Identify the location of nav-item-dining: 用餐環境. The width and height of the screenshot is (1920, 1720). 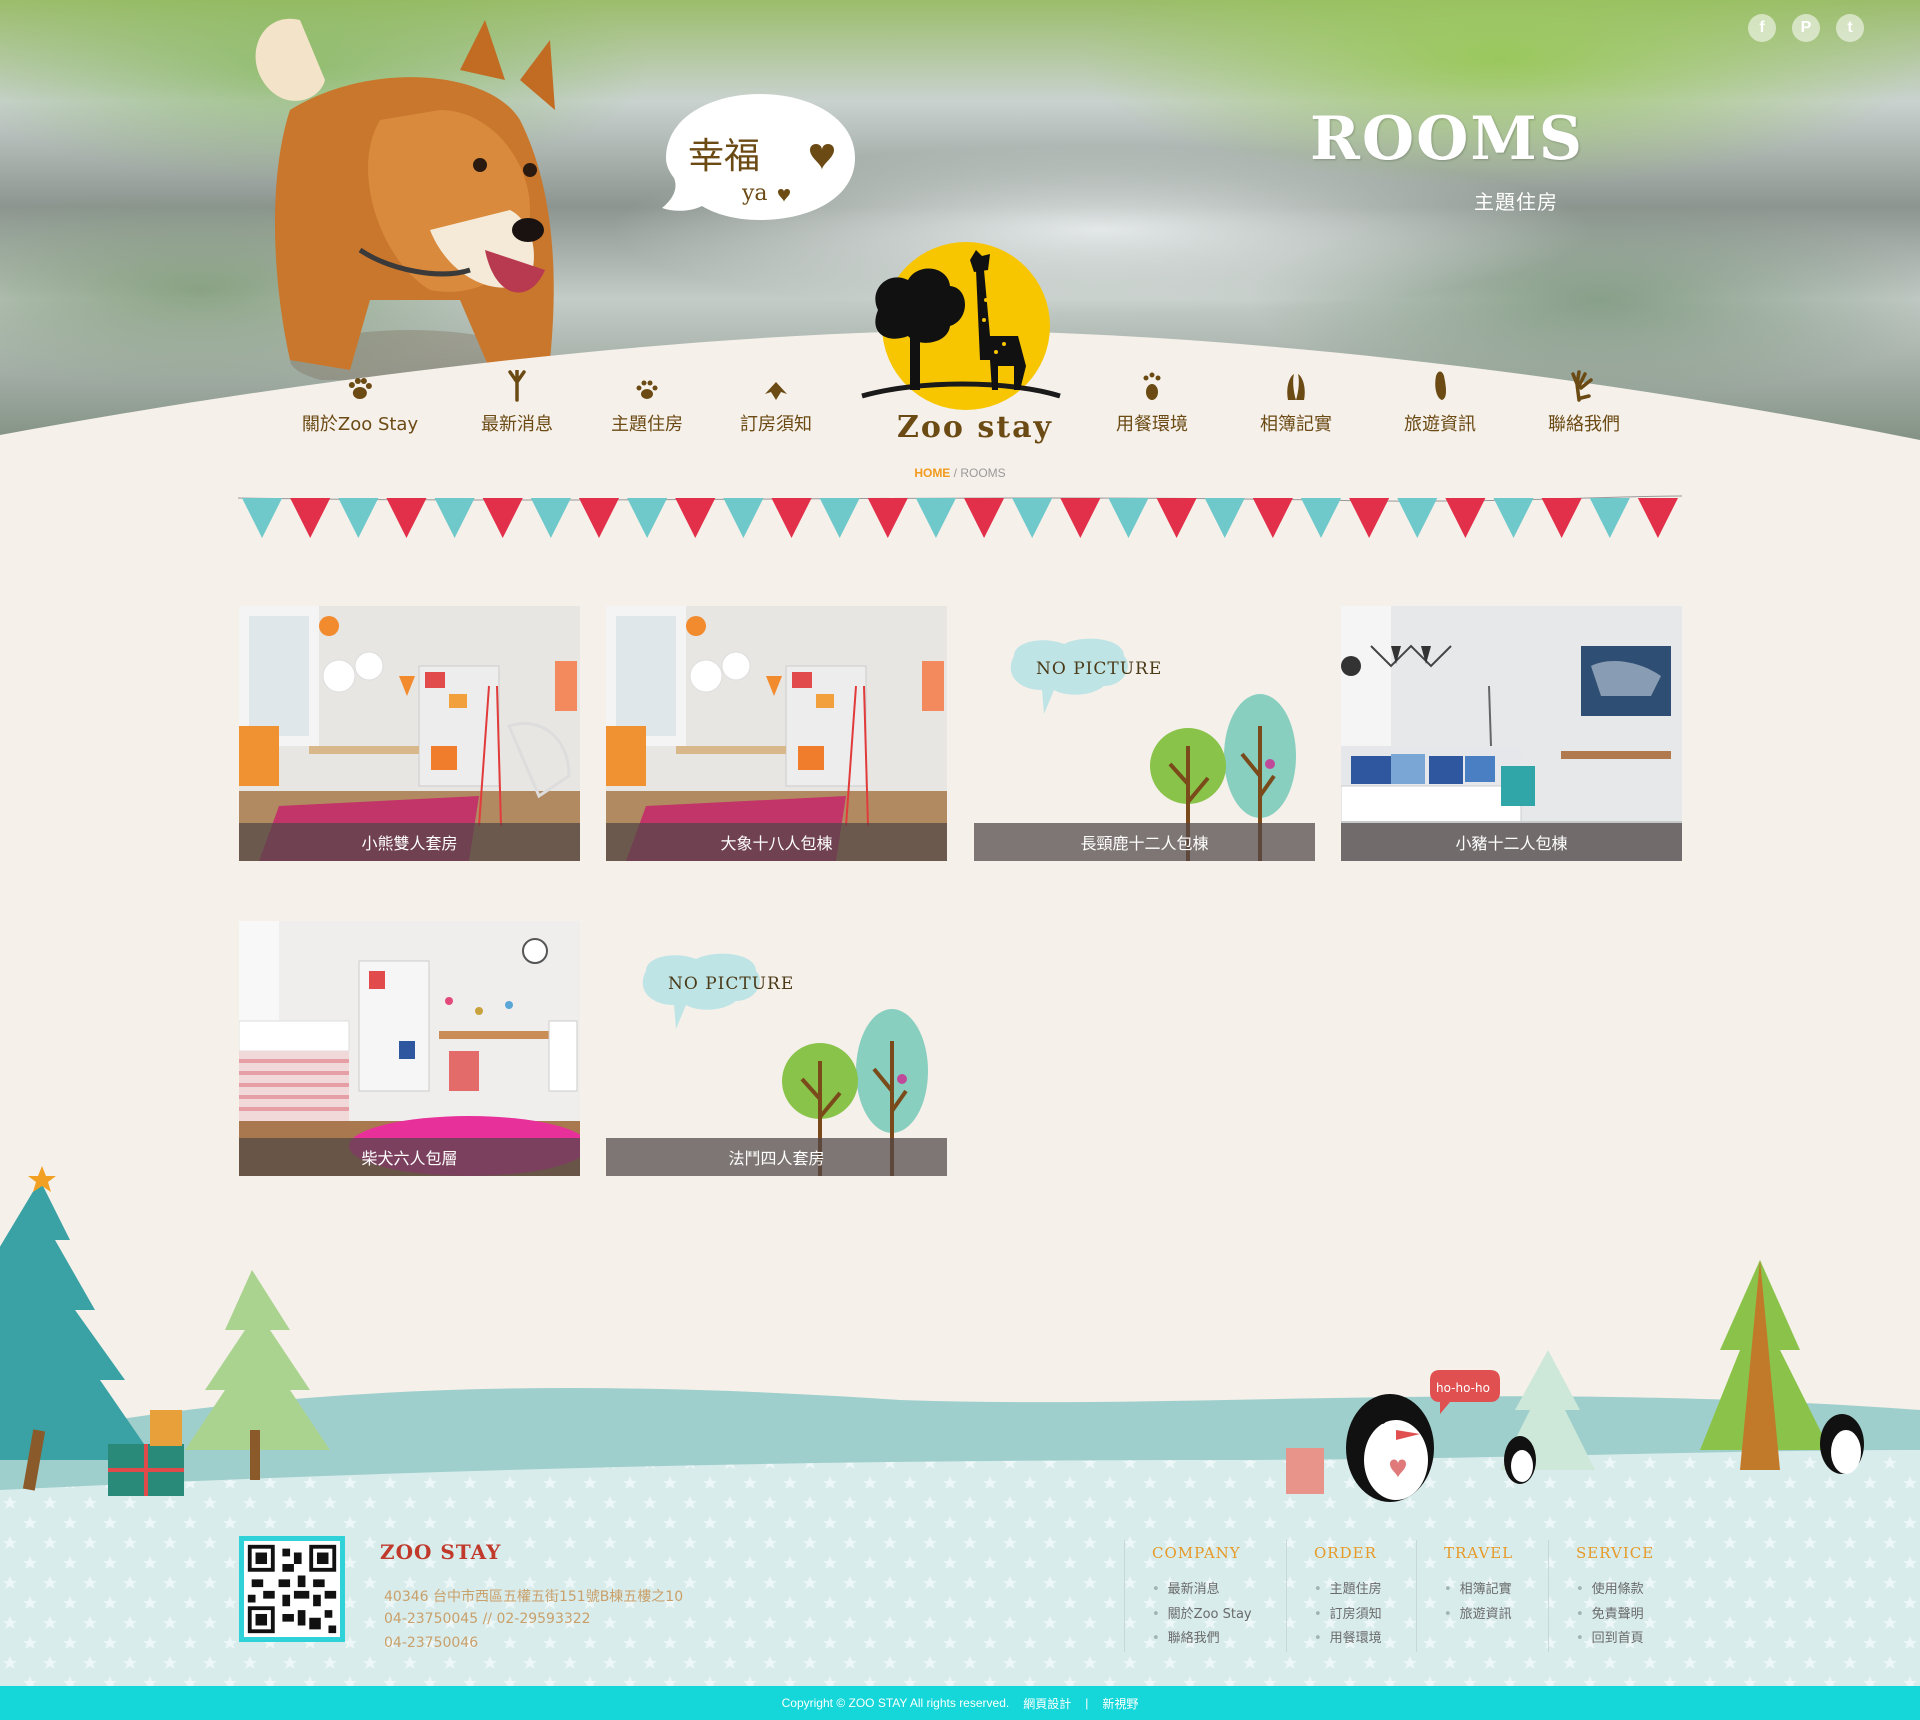
(1152, 402).